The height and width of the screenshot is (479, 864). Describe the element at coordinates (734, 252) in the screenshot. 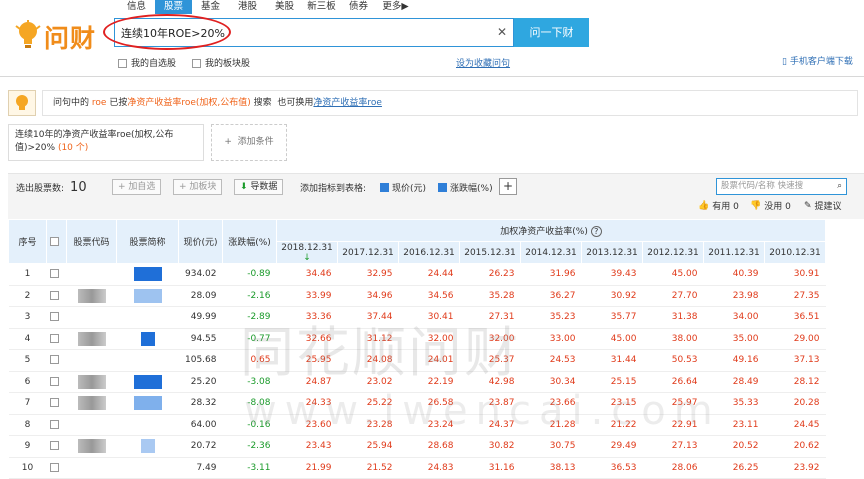

I see `header-year: 2011.12.31` at that location.